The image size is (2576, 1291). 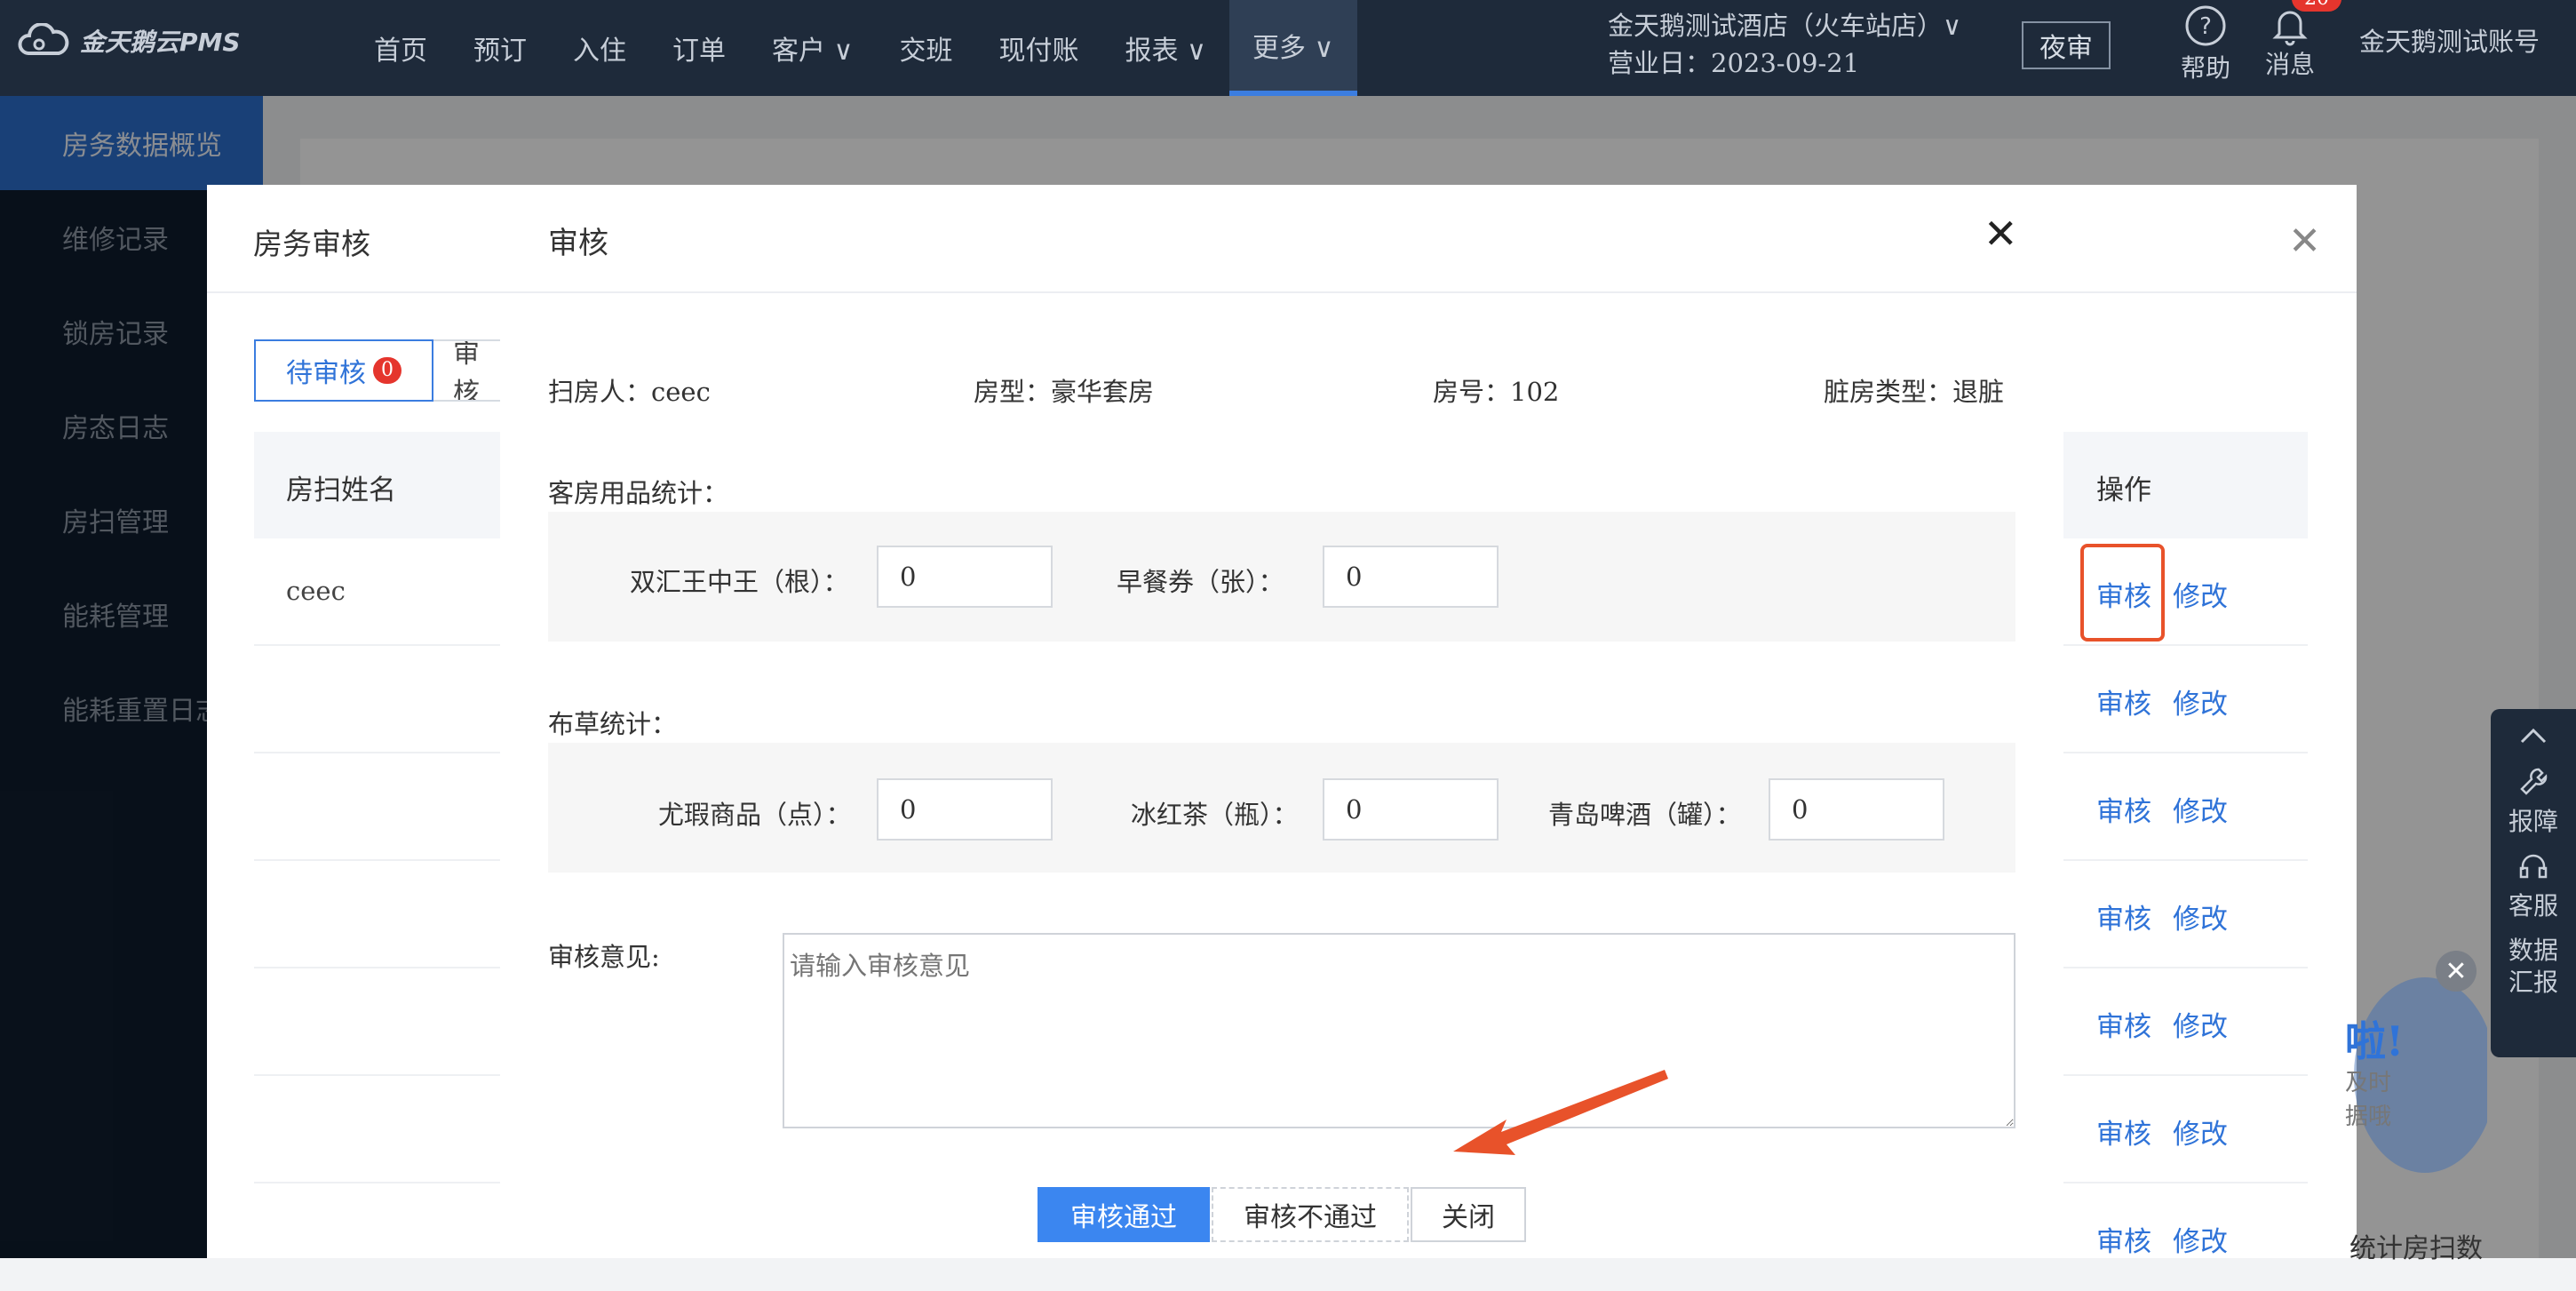 What do you see at coordinates (2368, 1100) in the screenshot?
I see `promo-subtext: 及时 据哦` at bounding box center [2368, 1100].